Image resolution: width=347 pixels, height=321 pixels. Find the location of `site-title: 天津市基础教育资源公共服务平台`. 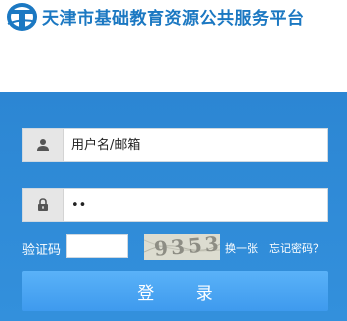

site-title: 天津市基础教育资源公共服务平台 is located at coordinates (173, 19).